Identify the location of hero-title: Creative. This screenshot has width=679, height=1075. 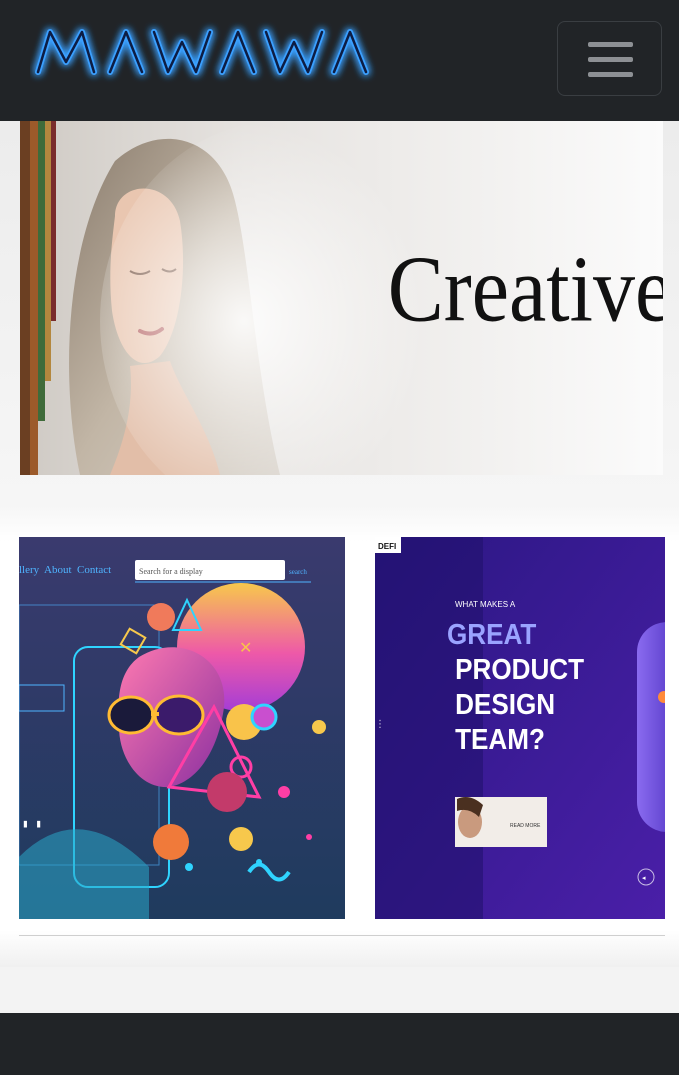
(525, 289).